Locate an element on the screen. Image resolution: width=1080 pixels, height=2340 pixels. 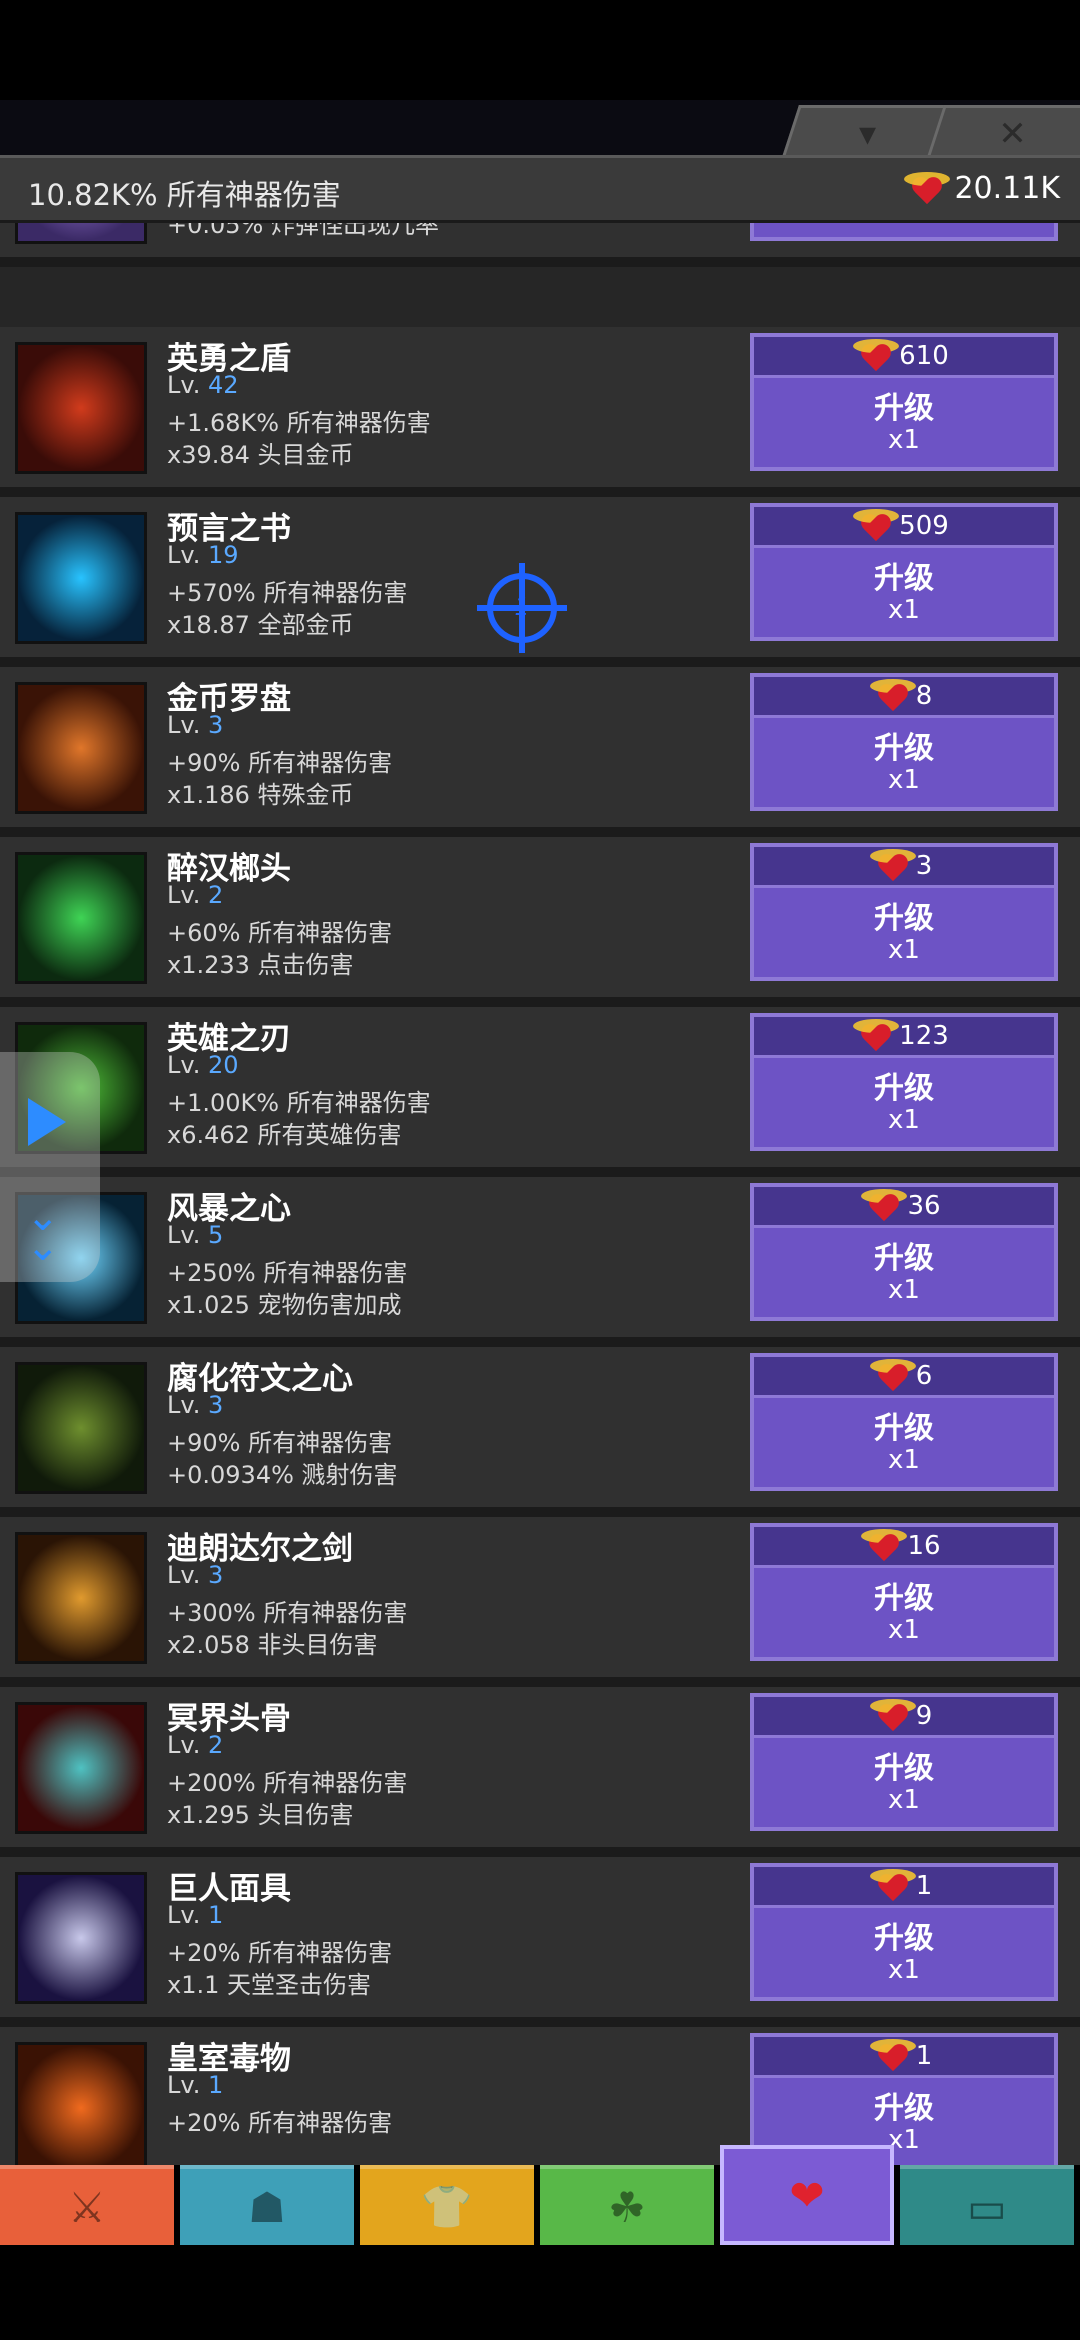
upgrade-button: 9 升级 x1 is located at coordinates (904, 1762).